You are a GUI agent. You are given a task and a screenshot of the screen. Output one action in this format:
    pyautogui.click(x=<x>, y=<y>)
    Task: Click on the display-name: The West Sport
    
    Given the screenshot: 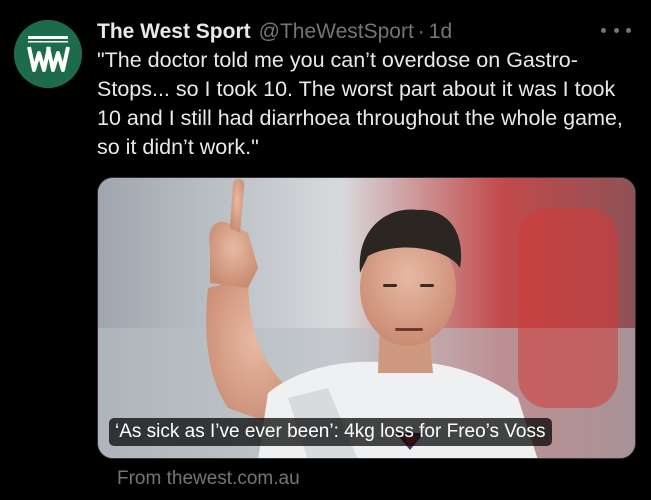 What is the action you would take?
    pyautogui.click(x=174, y=32)
    